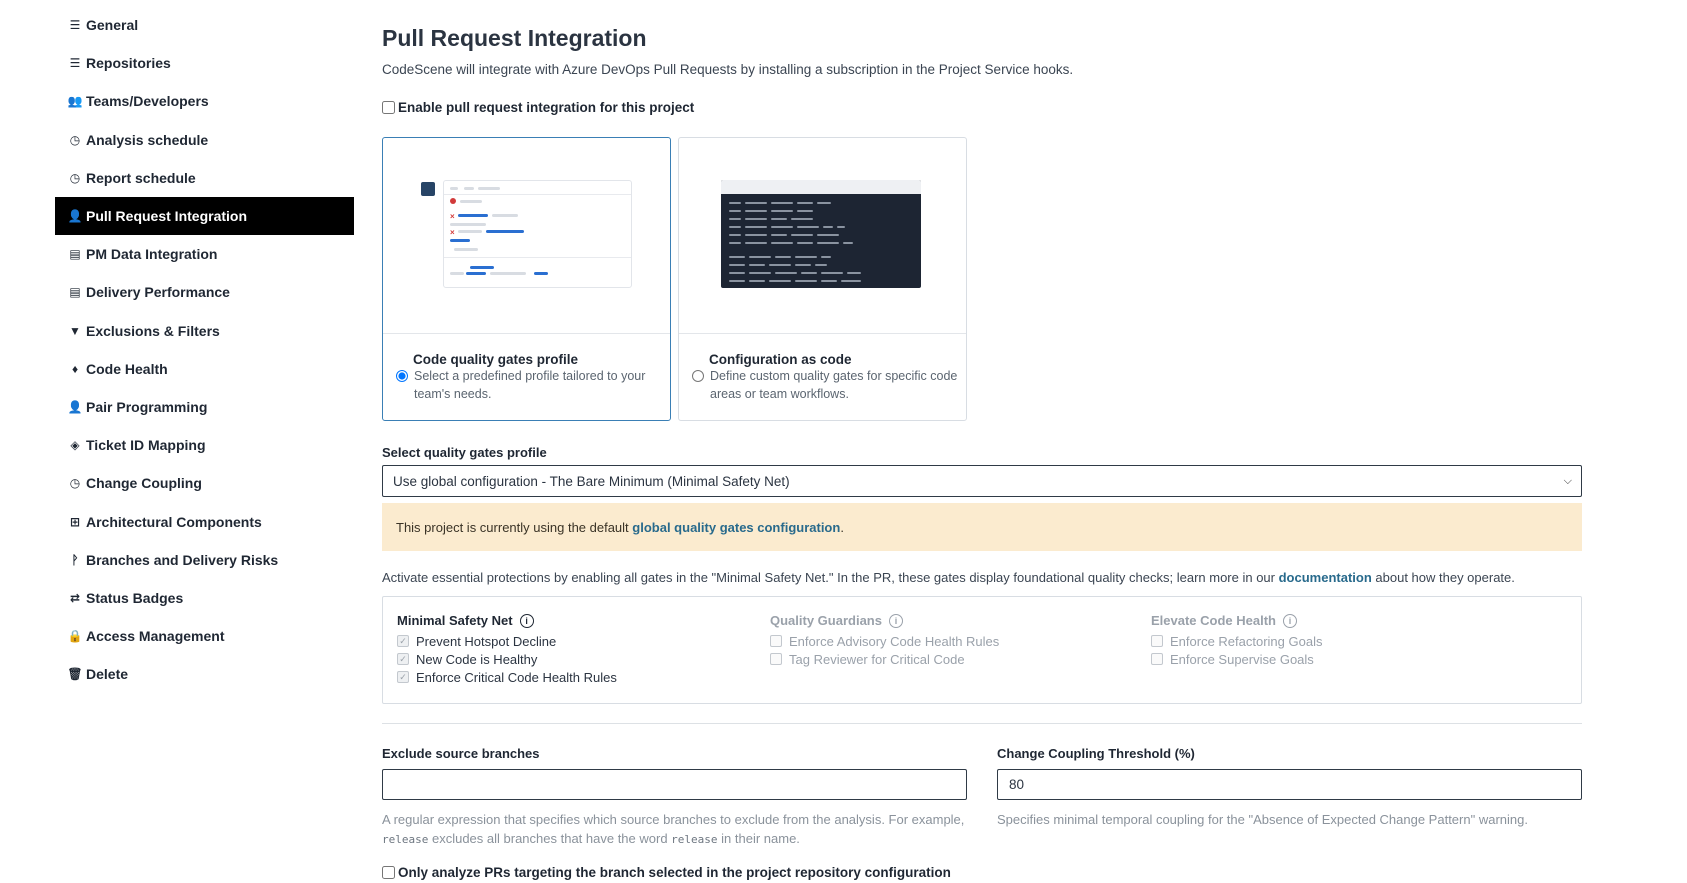 This screenshot has width=1687, height=883. I want to click on sidebar-item-label: Analysis schedule, so click(147, 139).